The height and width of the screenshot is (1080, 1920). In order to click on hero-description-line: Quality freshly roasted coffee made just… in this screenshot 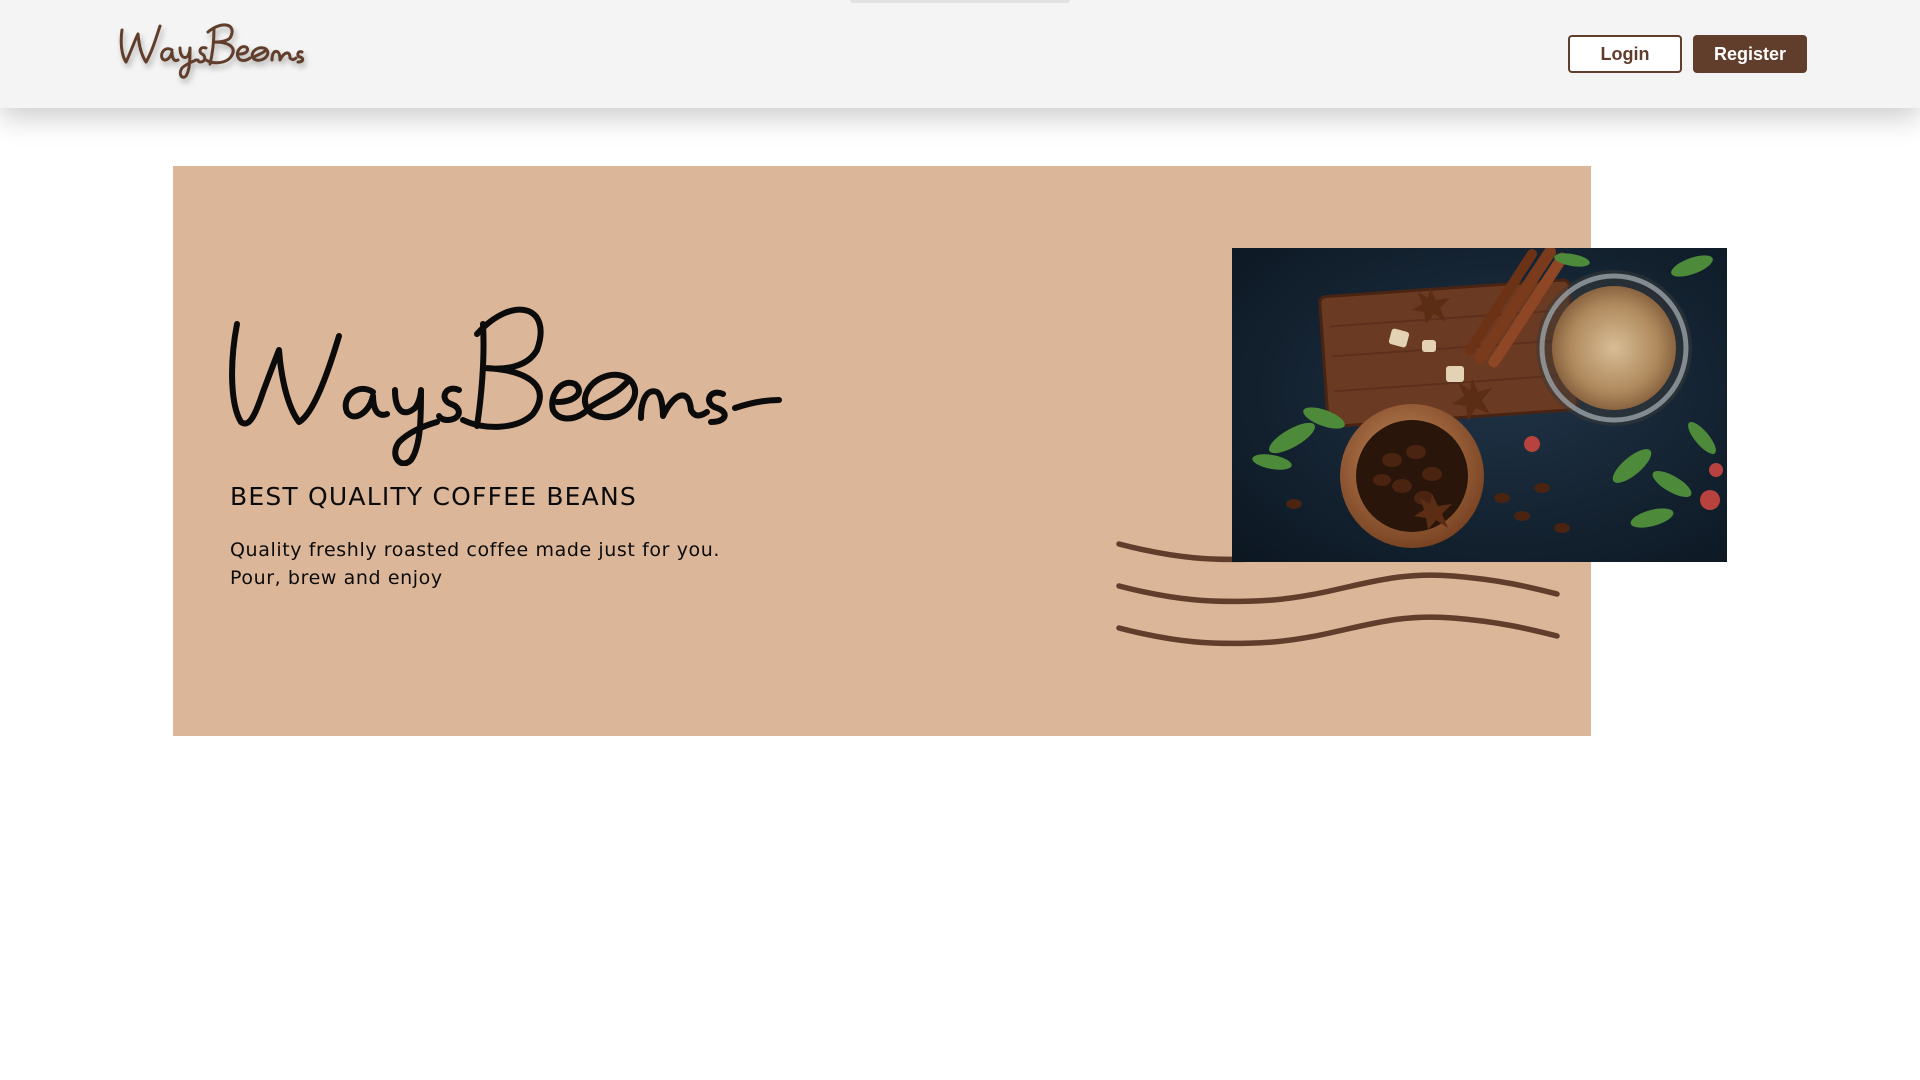, I will do `click(475, 550)`.